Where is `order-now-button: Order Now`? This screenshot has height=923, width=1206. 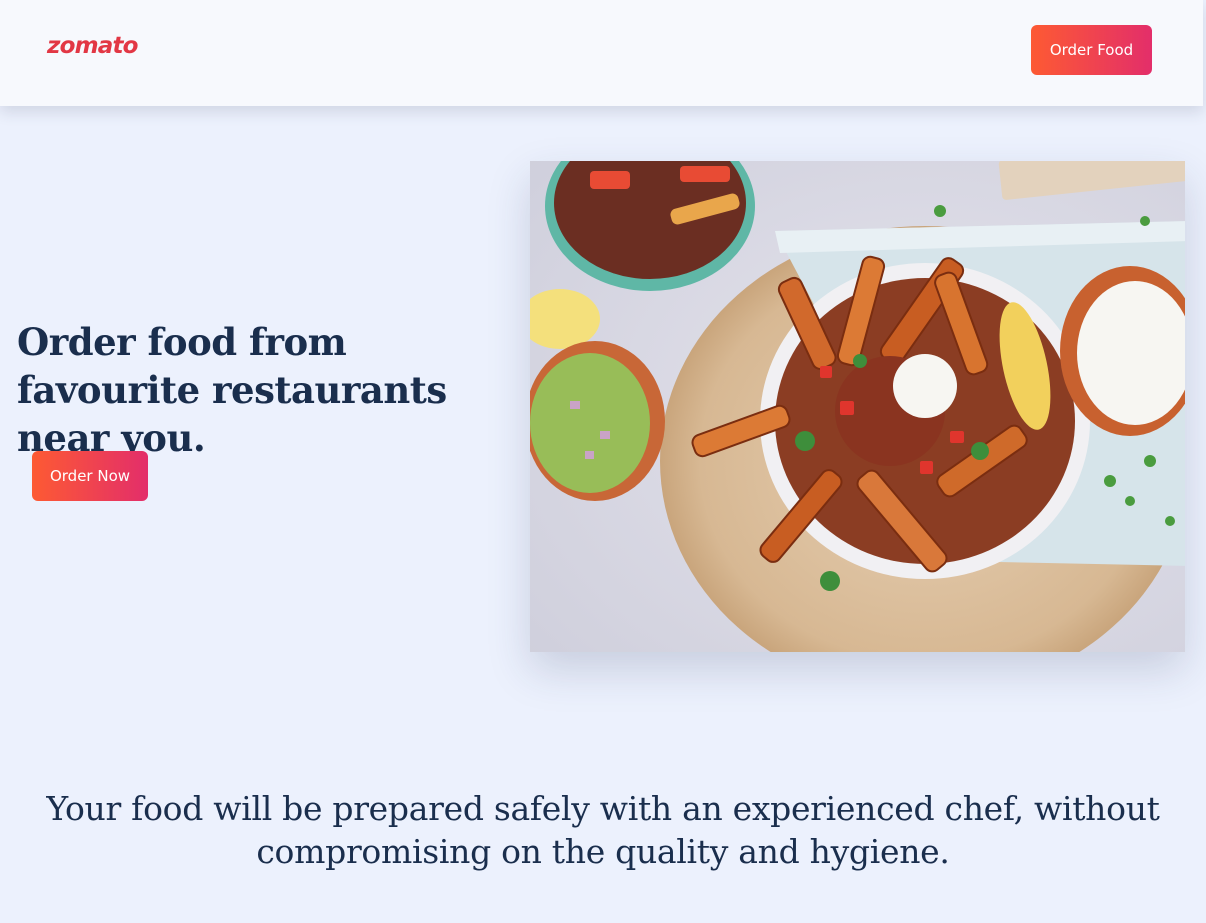
order-now-button: Order Now is located at coordinates (90, 476).